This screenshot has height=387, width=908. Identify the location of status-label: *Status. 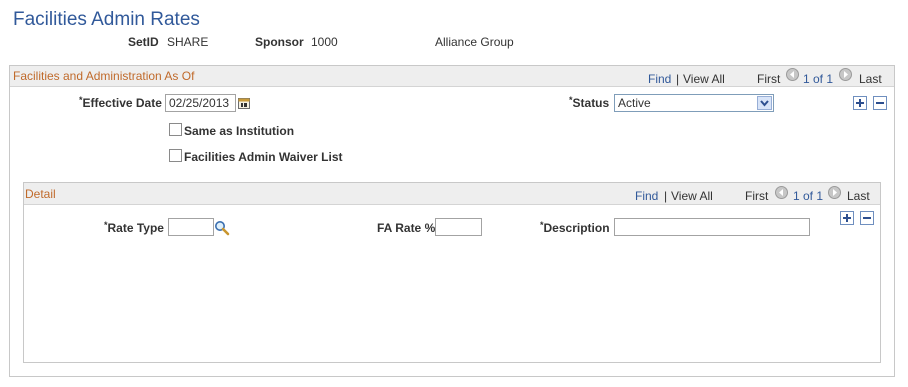
(589, 102).